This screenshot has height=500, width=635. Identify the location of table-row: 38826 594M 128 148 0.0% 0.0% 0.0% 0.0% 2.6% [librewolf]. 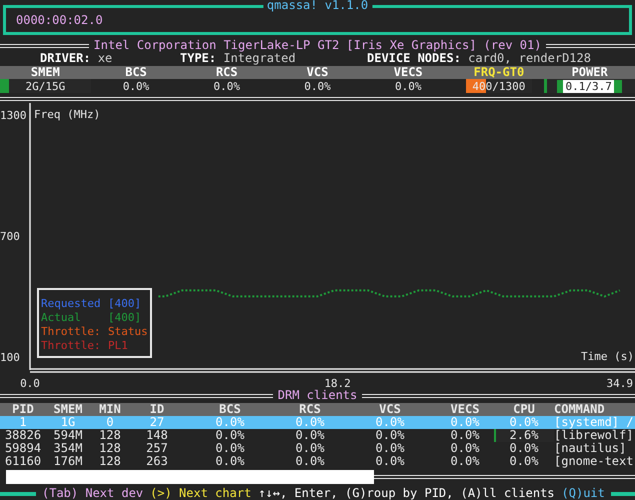
(317, 435).